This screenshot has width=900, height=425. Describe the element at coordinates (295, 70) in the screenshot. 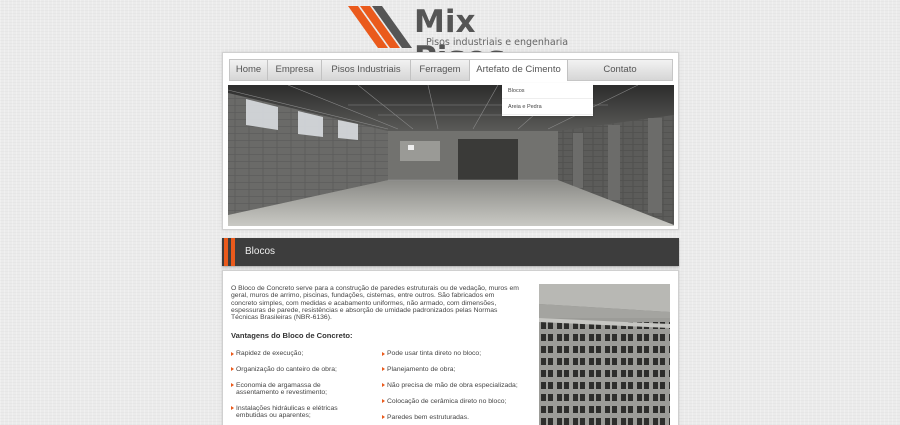

I see `nav-item-empresa: Empresa` at that location.